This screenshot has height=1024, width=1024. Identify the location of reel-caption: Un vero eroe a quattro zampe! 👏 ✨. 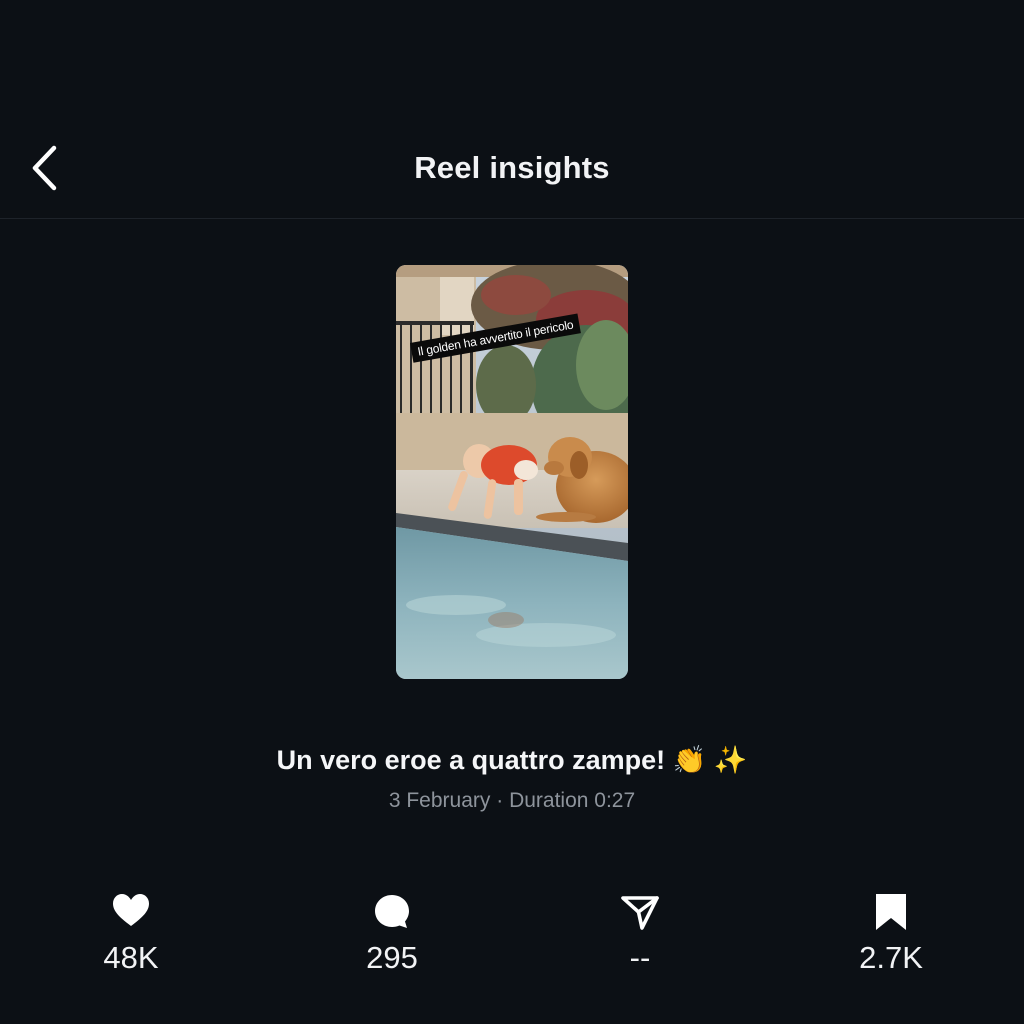
(512, 760).